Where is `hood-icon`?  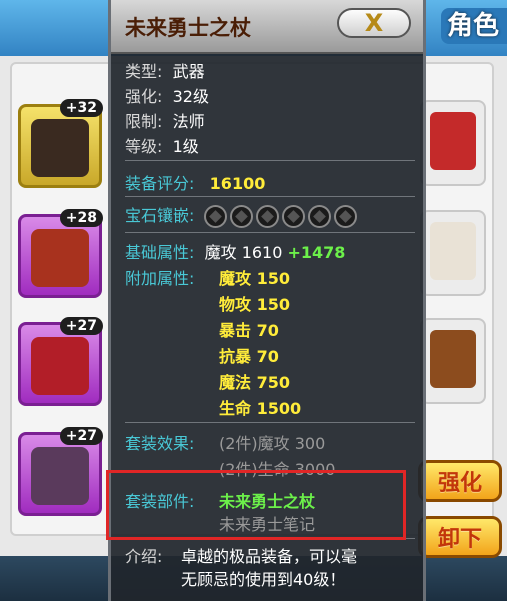
hood-icon is located at coordinates (453, 141).